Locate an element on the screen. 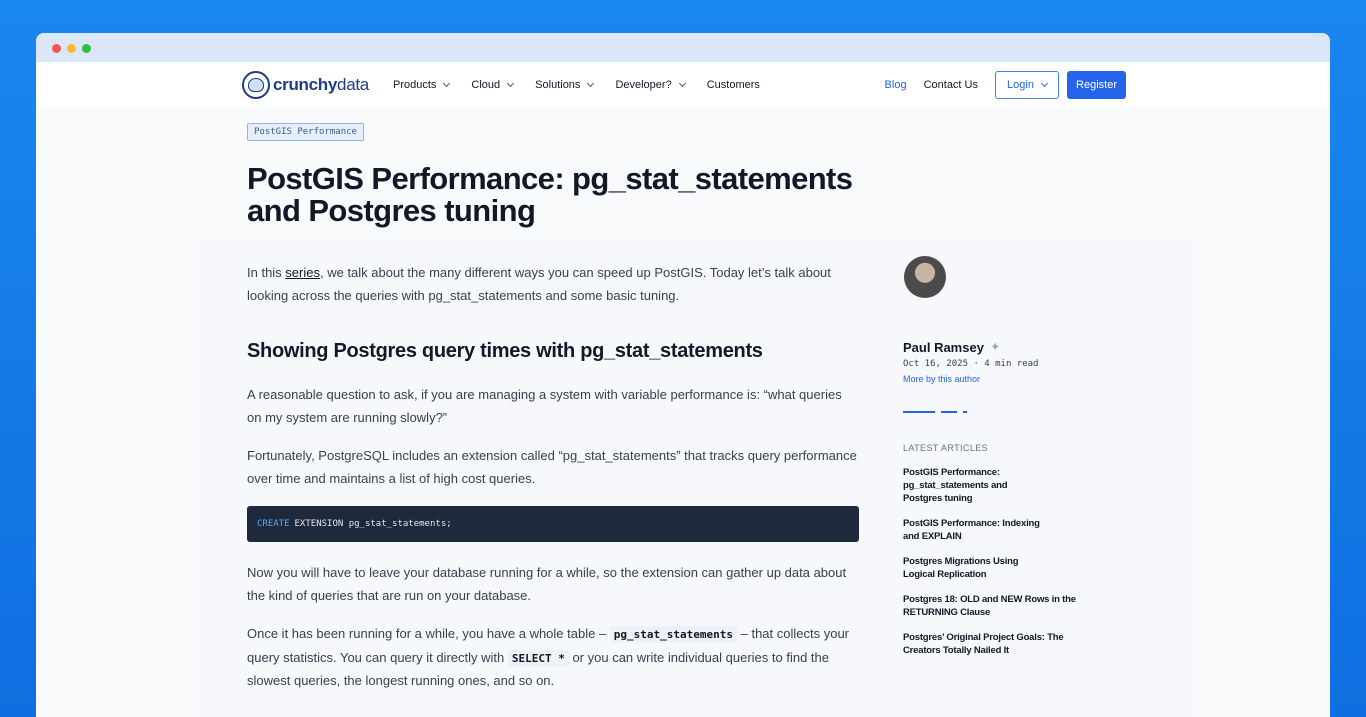  code-keyword: CREATE is located at coordinates (273, 523).